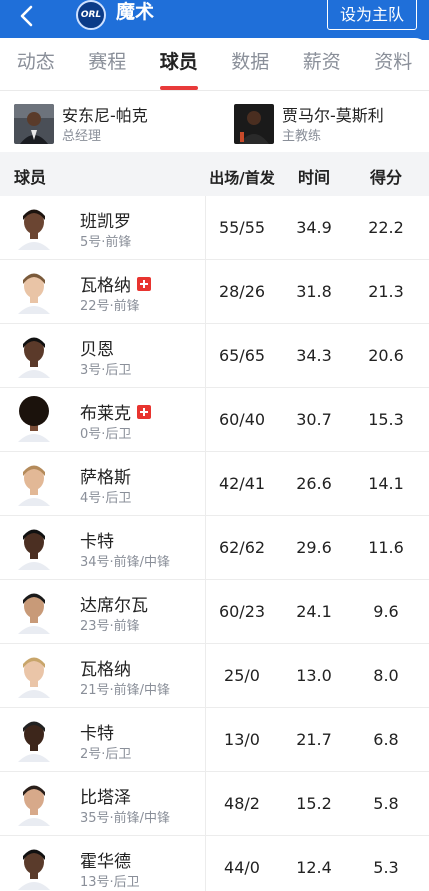 This screenshot has height=891, width=429. What do you see at coordinates (110, 306) in the screenshot?
I see `player-number-position: 22号·前锋` at bounding box center [110, 306].